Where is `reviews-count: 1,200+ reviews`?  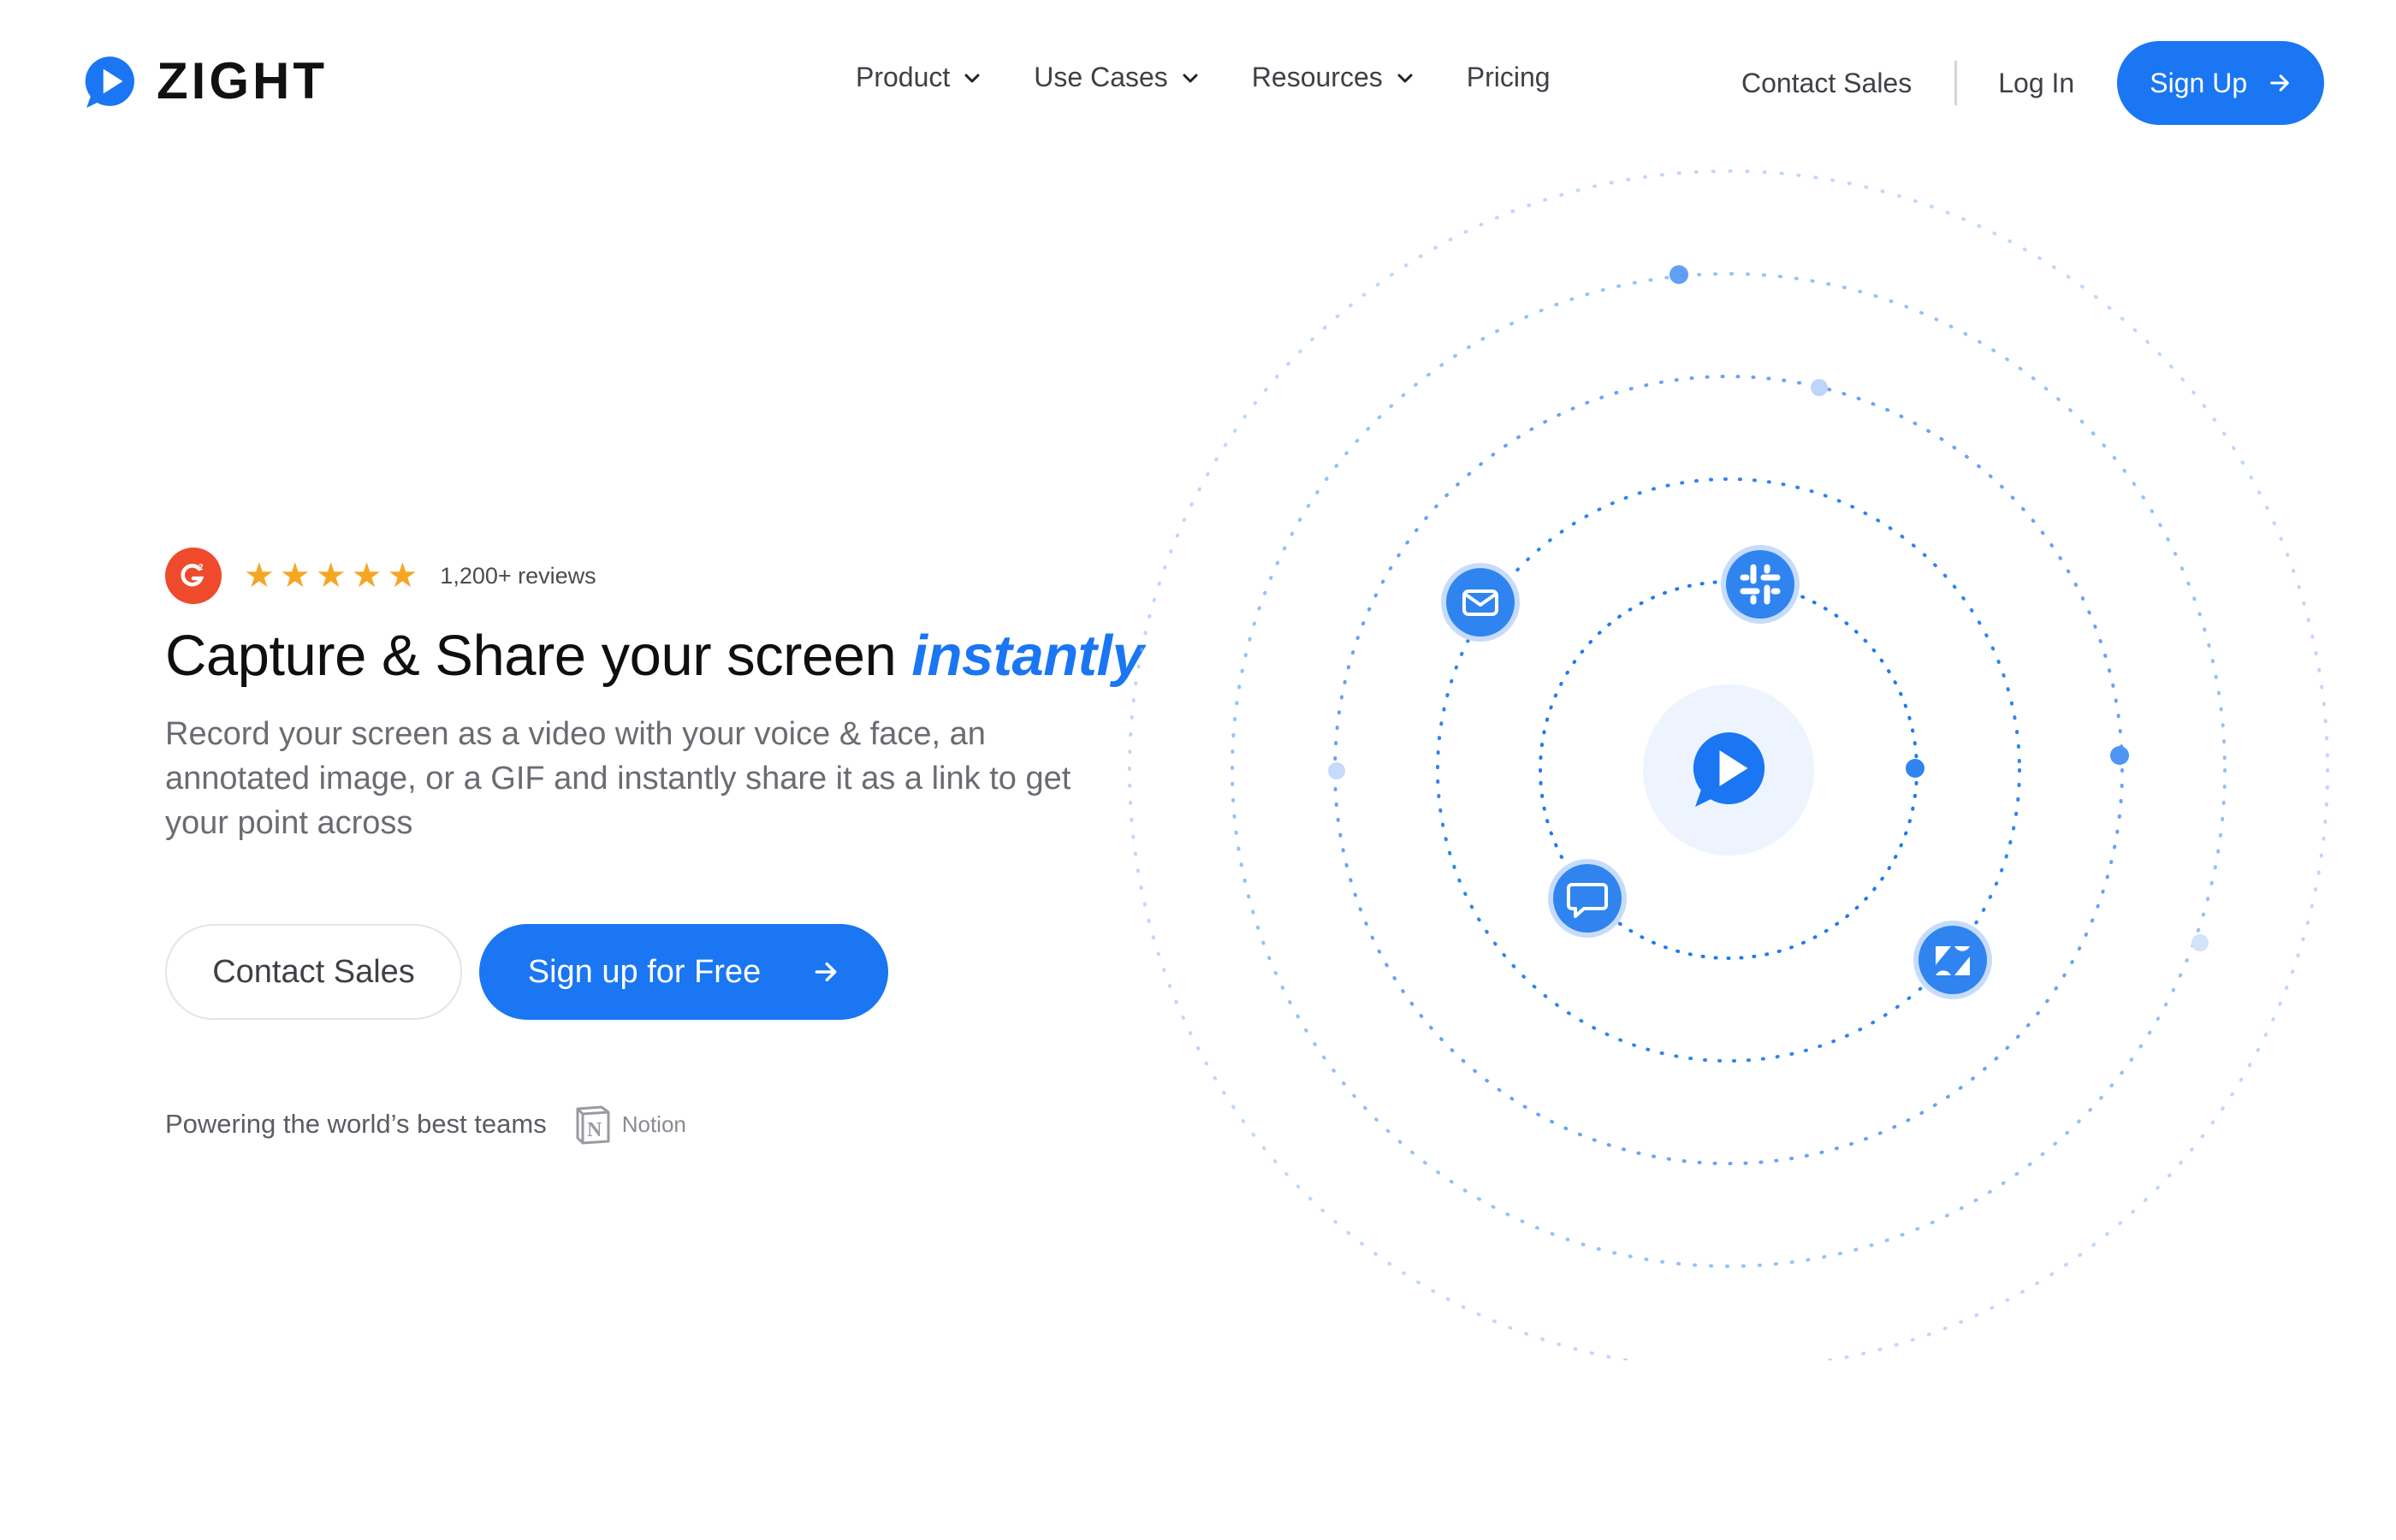 reviews-count: 1,200+ reviews is located at coordinates (518, 575).